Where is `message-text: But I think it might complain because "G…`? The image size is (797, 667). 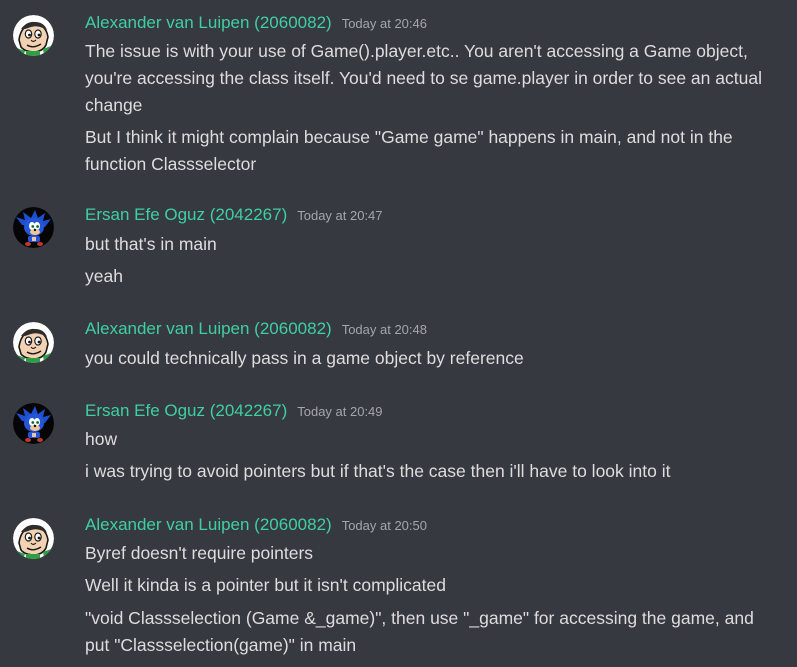 message-text: But I think it might complain because "G… is located at coordinates (409, 150).